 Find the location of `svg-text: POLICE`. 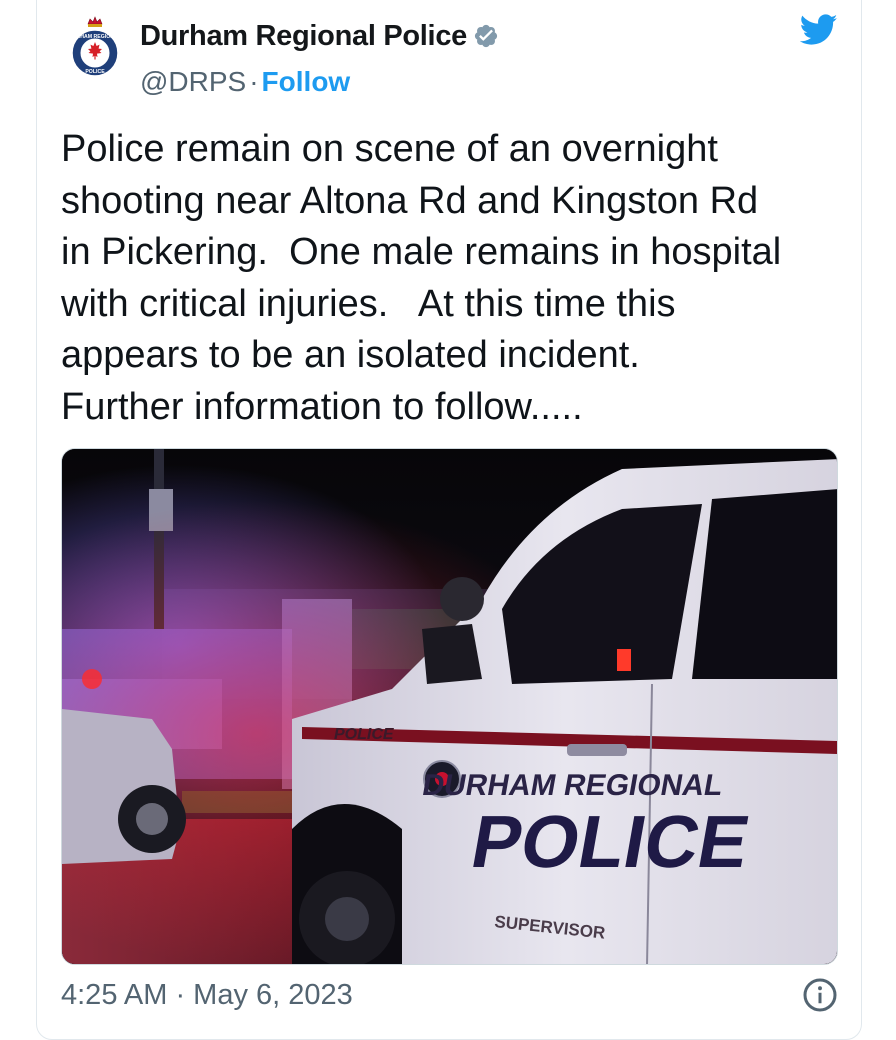

svg-text: POLICE is located at coordinates (95, 72).